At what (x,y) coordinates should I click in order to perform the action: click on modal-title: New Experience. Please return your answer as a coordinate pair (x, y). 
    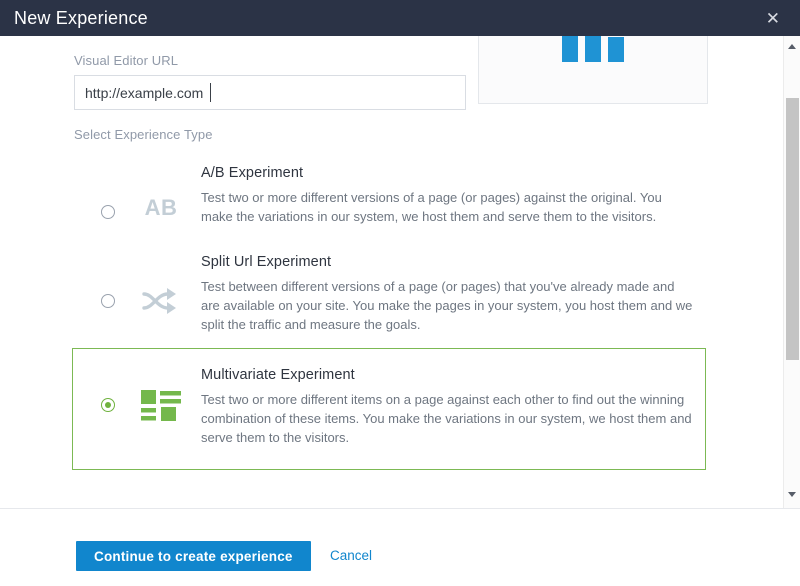
    Looking at the image, I should click on (81, 18).